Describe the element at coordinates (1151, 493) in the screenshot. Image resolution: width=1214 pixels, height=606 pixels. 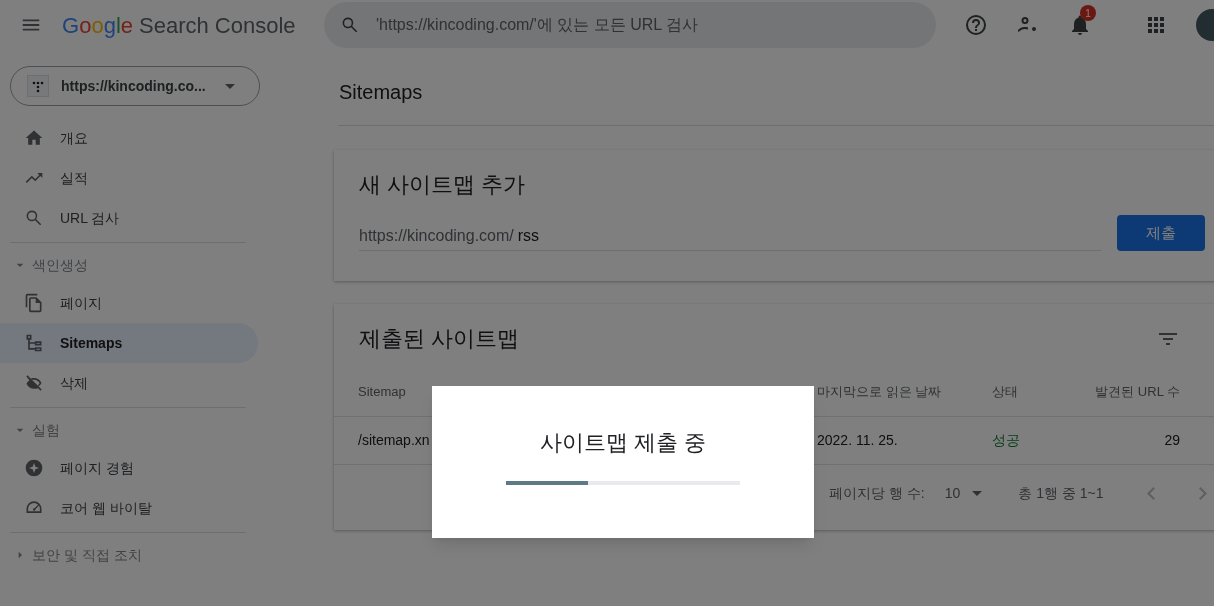
I see `previous-page-icon` at that location.